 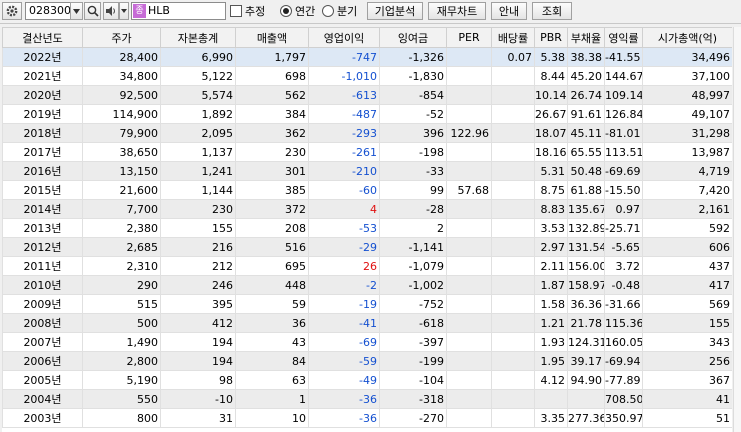 What do you see at coordinates (344, 133) in the screenshot?
I see `table-cell: -293` at bounding box center [344, 133].